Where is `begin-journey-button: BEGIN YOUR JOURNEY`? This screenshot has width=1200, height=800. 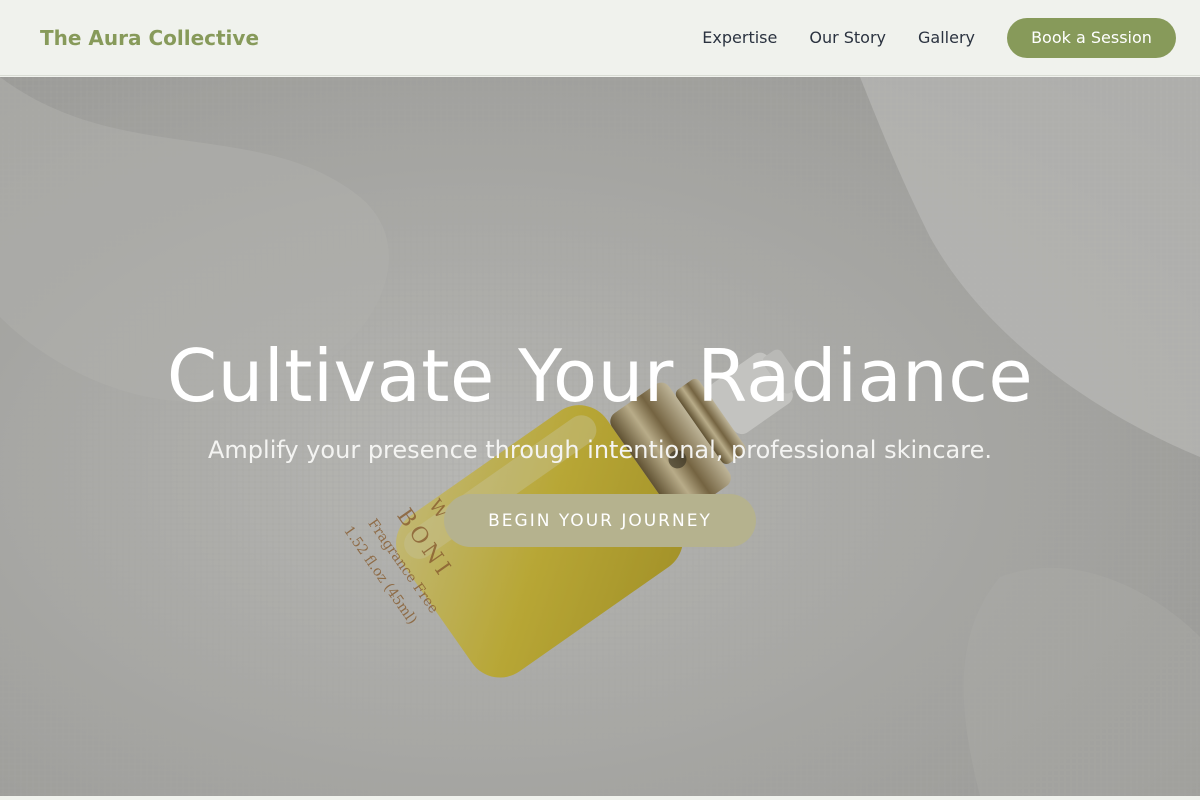
begin-journey-button: BEGIN YOUR JOURNEY is located at coordinates (600, 520).